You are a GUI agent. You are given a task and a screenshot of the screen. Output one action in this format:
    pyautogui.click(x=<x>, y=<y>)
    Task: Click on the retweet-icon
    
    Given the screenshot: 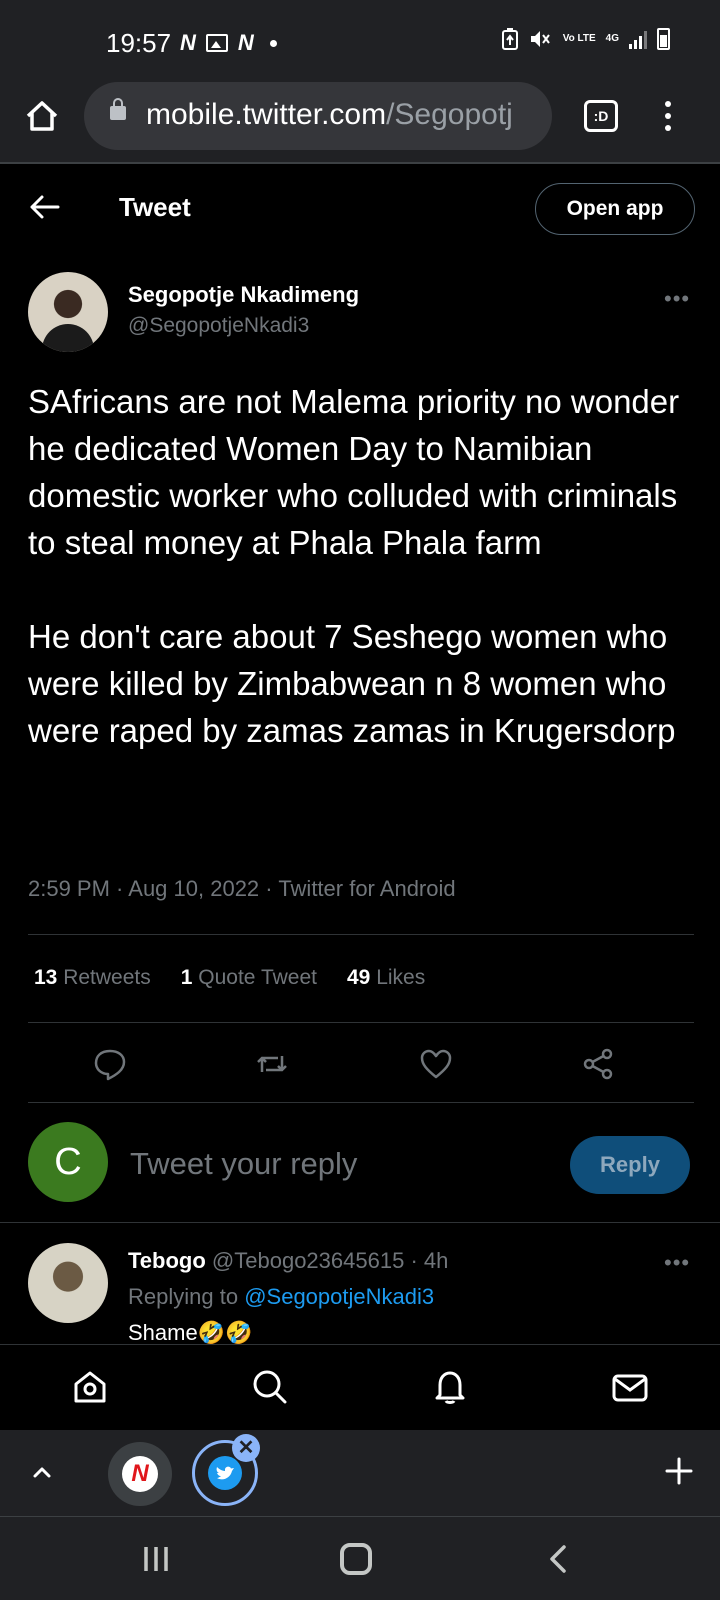 What is the action you would take?
    pyautogui.click(x=272, y=1064)
    